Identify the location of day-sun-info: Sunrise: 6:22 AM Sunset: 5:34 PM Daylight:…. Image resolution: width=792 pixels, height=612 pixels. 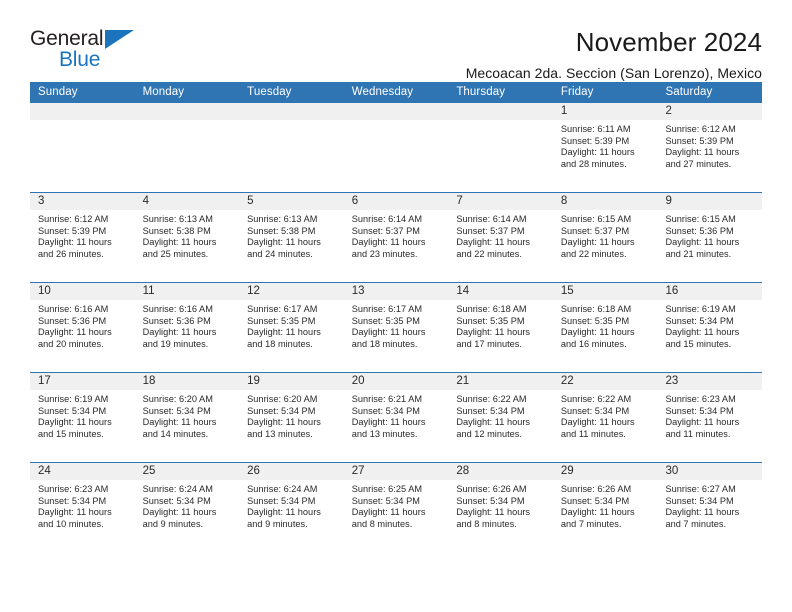
(605, 415).